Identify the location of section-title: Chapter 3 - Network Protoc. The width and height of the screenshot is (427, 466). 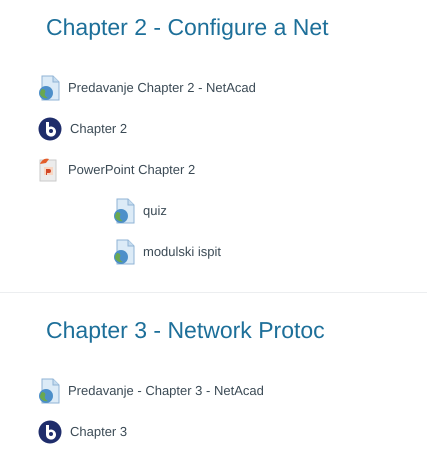
(186, 330).